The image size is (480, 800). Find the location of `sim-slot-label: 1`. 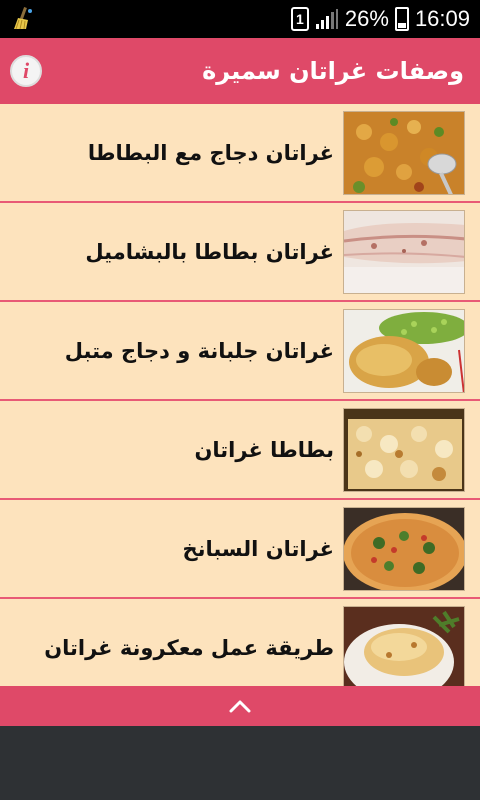

sim-slot-label: 1 is located at coordinates (299, 19).